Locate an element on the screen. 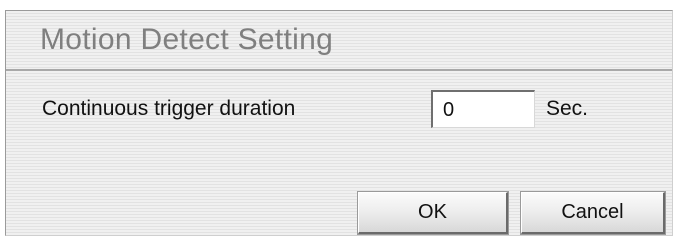  duration-input is located at coordinates (483, 109).